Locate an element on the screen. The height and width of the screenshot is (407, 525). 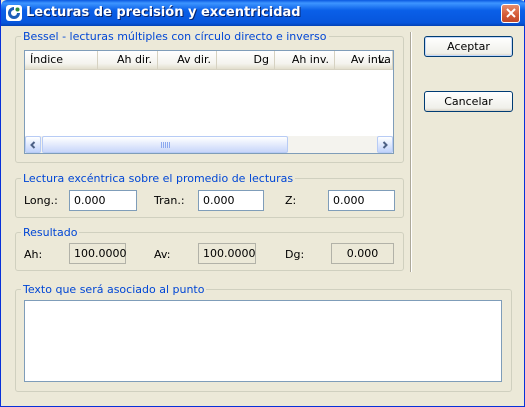
tran-input is located at coordinates (231, 200).